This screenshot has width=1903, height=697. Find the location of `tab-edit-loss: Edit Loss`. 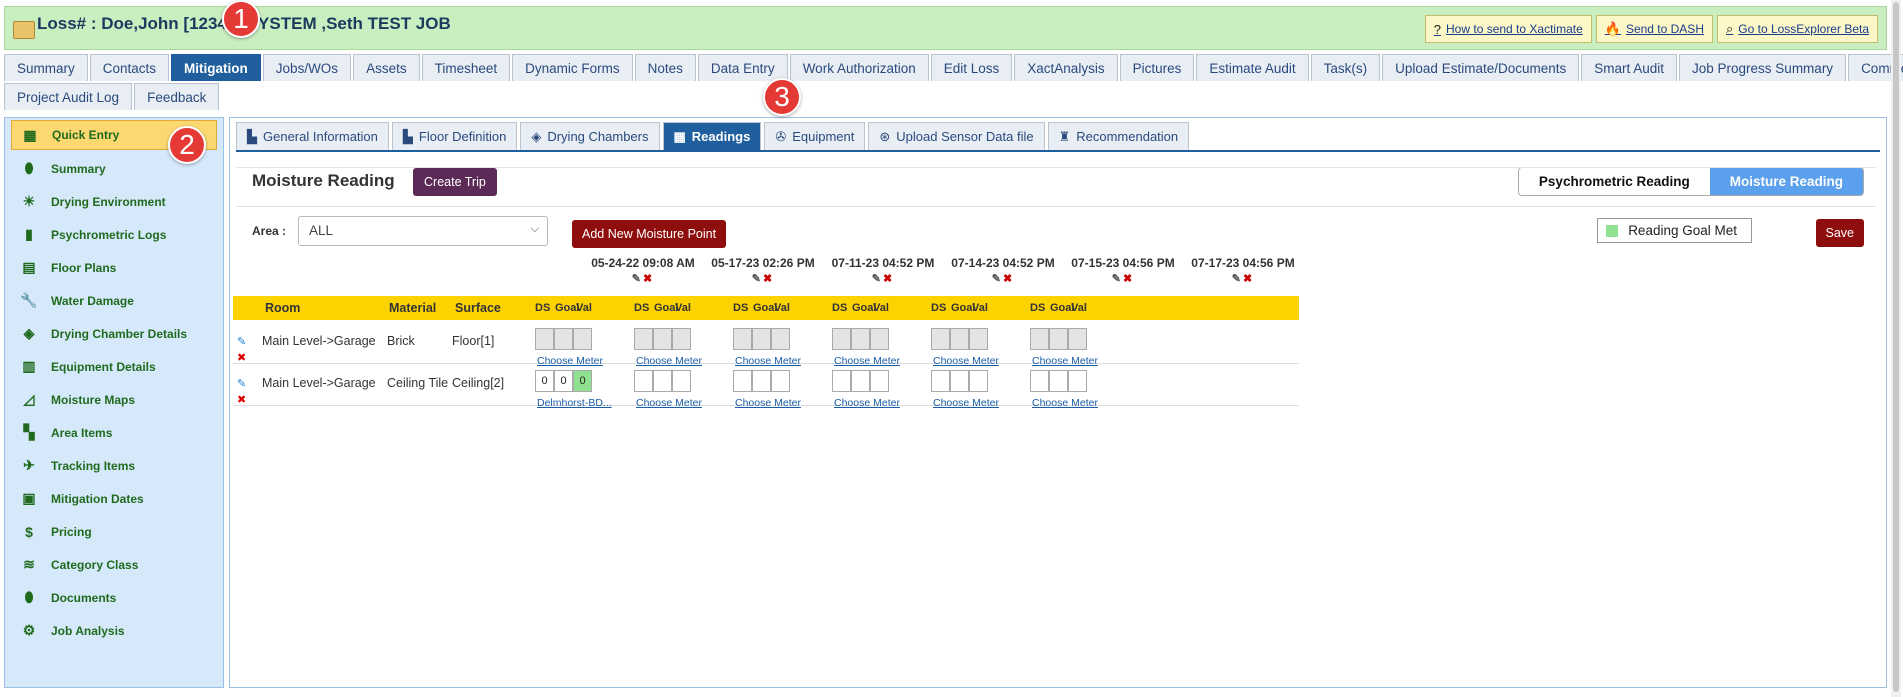

tab-edit-loss: Edit Loss is located at coordinates (971, 67).